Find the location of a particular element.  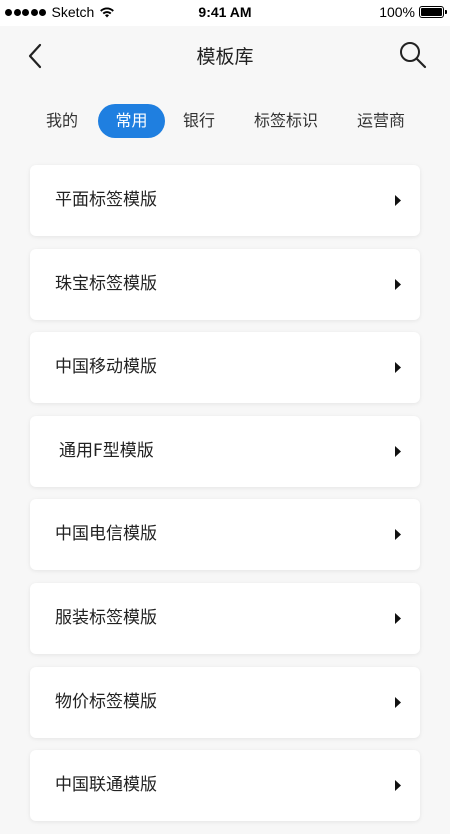

template-item: 物价标签模版 is located at coordinates (225, 702).